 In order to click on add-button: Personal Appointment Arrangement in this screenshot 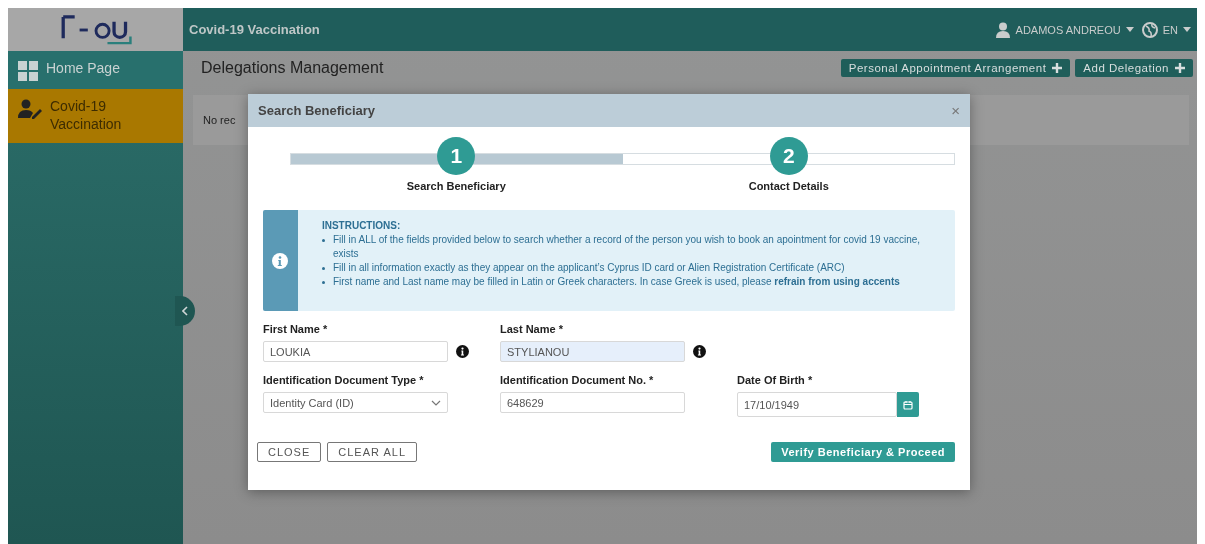, I will do `click(955, 68)`.